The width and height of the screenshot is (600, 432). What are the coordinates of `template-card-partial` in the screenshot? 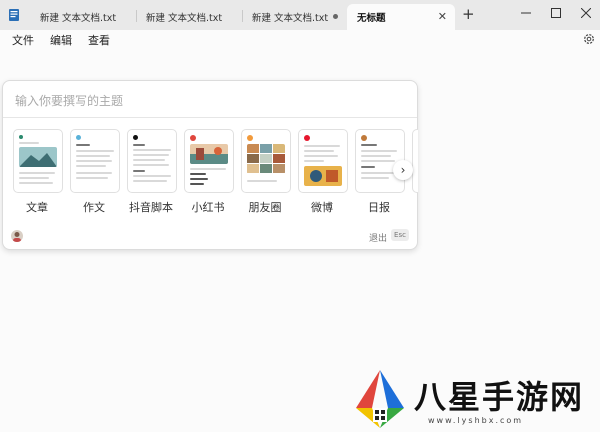 It's located at (415, 161).